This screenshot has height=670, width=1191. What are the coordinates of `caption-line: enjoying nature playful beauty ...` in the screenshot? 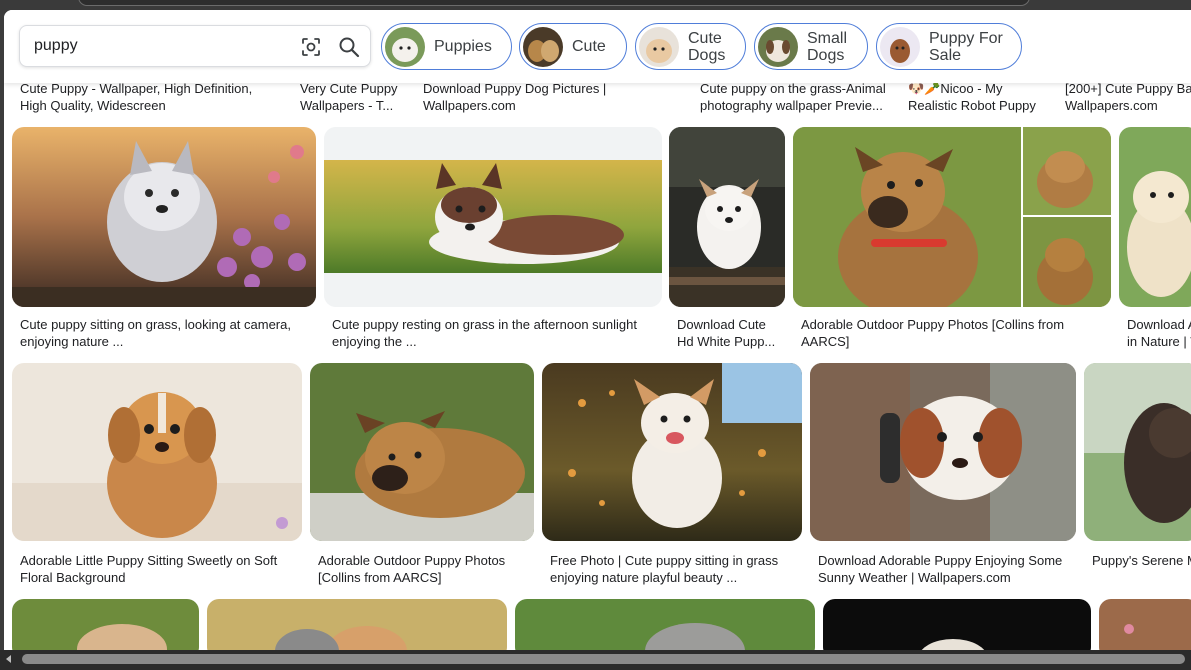 It's located at (675, 577).